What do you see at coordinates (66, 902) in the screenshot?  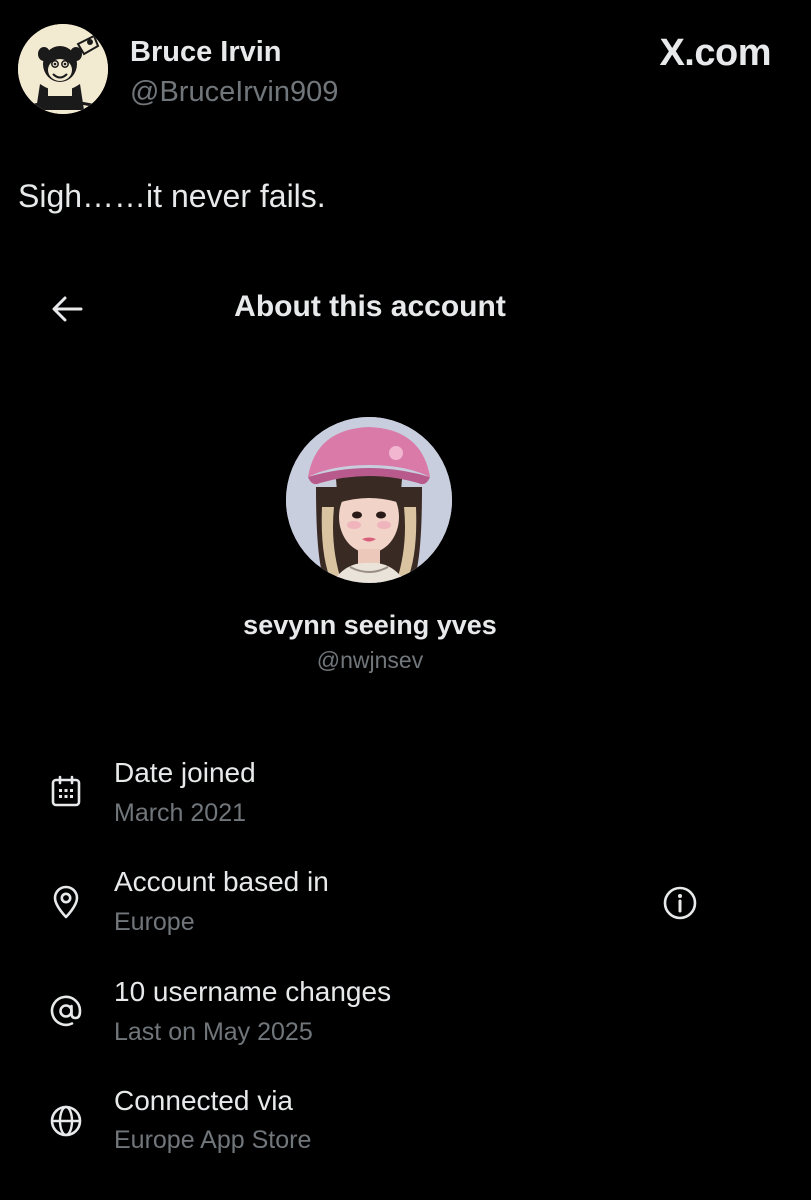 I see `location-pin-icon` at bounding box center [66, 902].